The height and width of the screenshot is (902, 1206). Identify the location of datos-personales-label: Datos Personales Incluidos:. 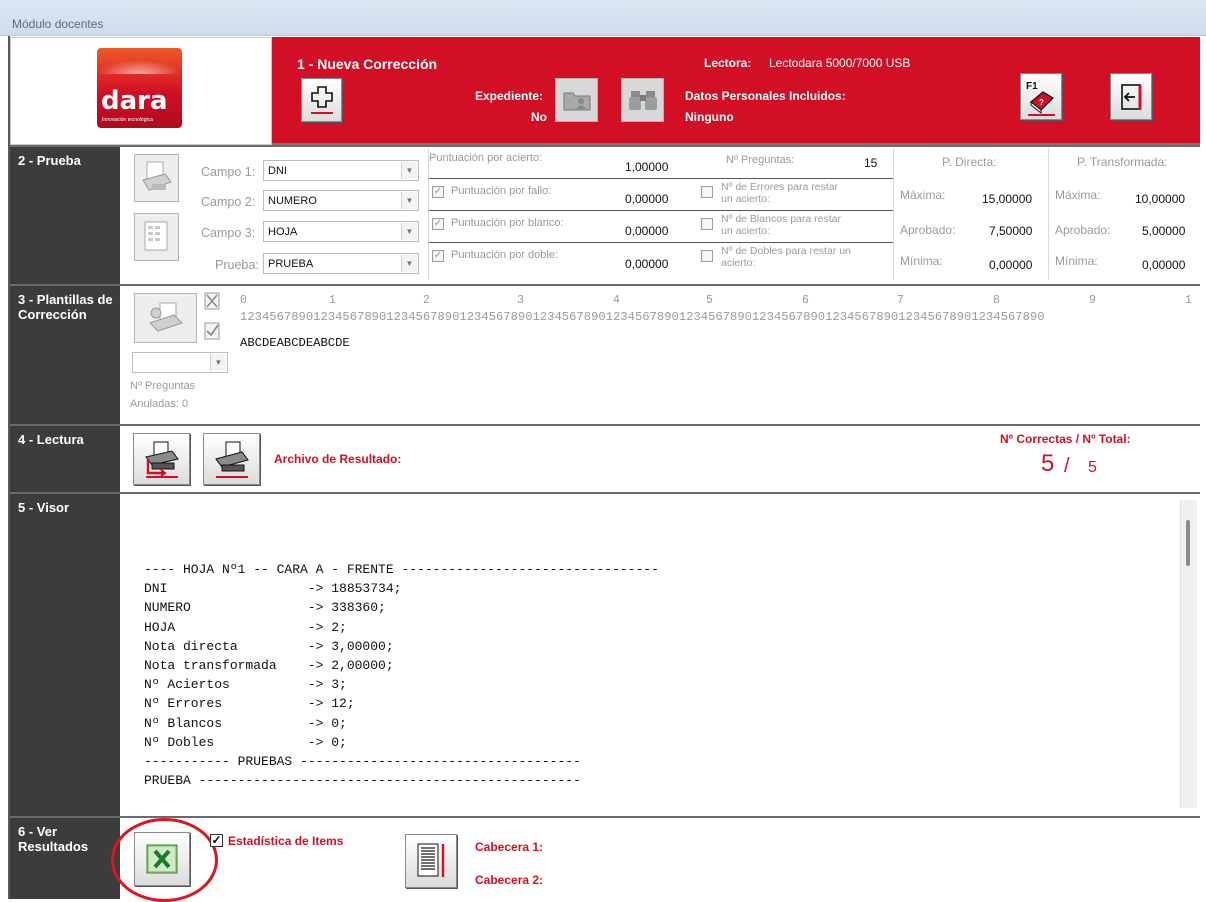
(765, 96).